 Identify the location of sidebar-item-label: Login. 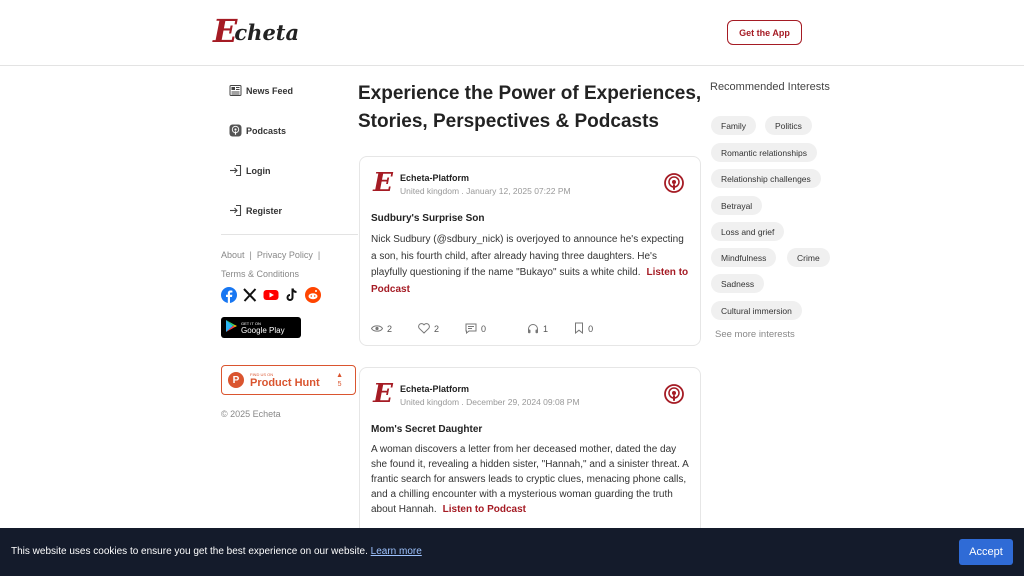
(258, 170).